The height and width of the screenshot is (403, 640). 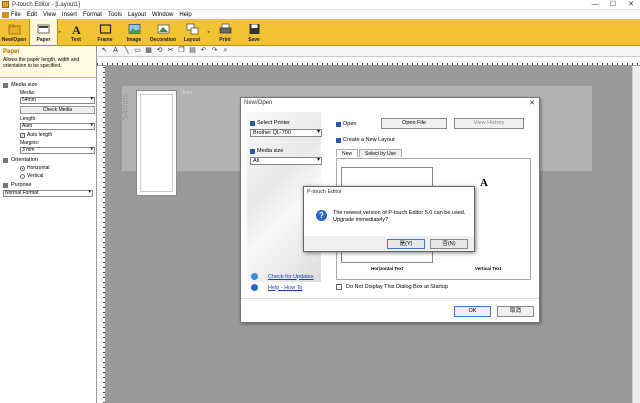 What do you see at coordinates (137, 15) in the screenshot?
I see `menu-layout: Layout` at bounding box center [137, 15].